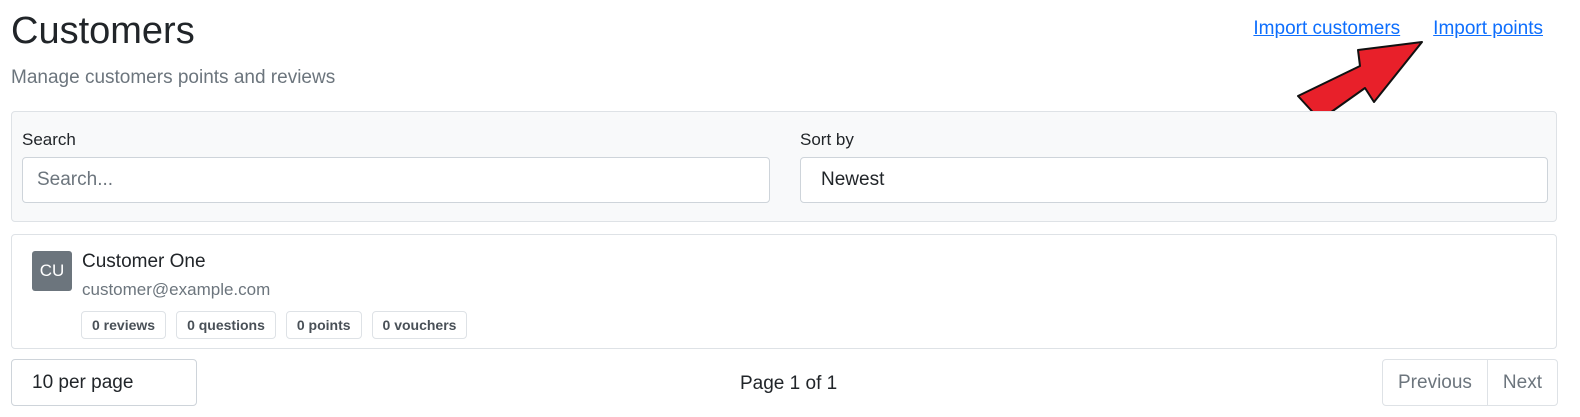 The width and height of the screenshot is (1580, 417). Describe the element at coordinates (49, 139) in the screenshot. I see `search-label: Search` at that location.